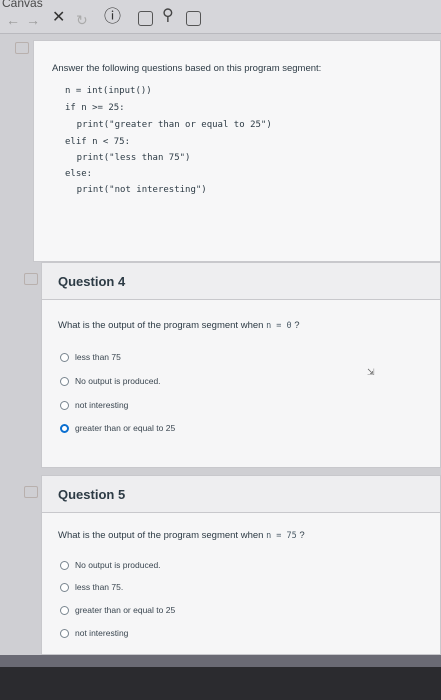 Image resolution: width=441 pixels, height=700 pixels. I want to click on bottom-band, so click(220, 661).